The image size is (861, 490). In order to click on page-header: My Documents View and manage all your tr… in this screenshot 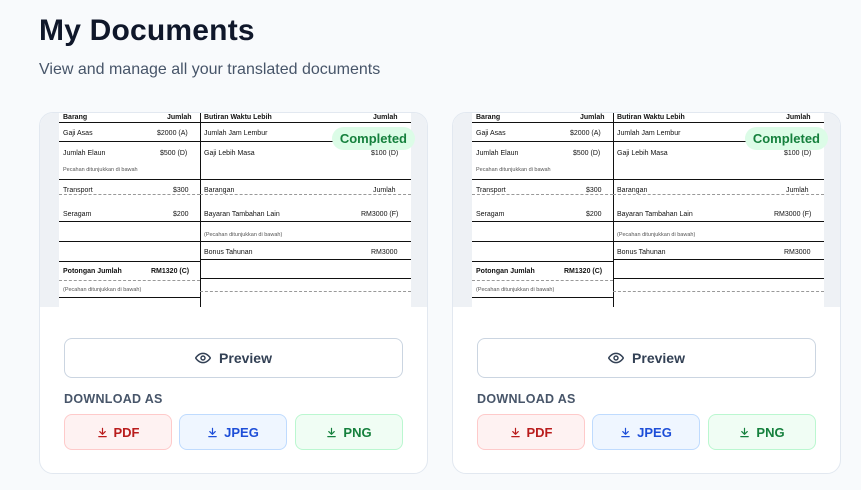, I will do `click(209, 46)`.